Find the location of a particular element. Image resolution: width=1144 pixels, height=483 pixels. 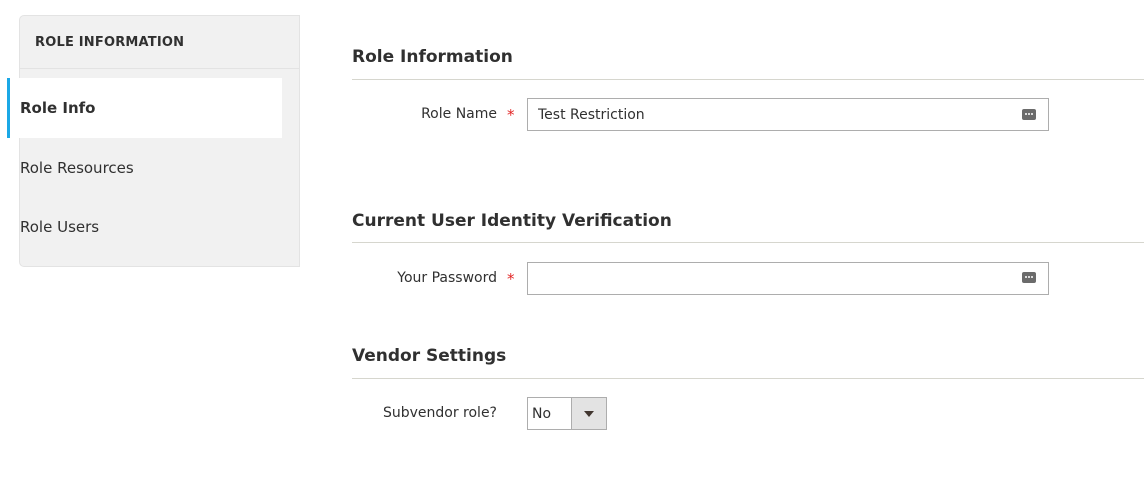

sidebar-item-role-resources: Role Resources is located at coordinates (141, 168).